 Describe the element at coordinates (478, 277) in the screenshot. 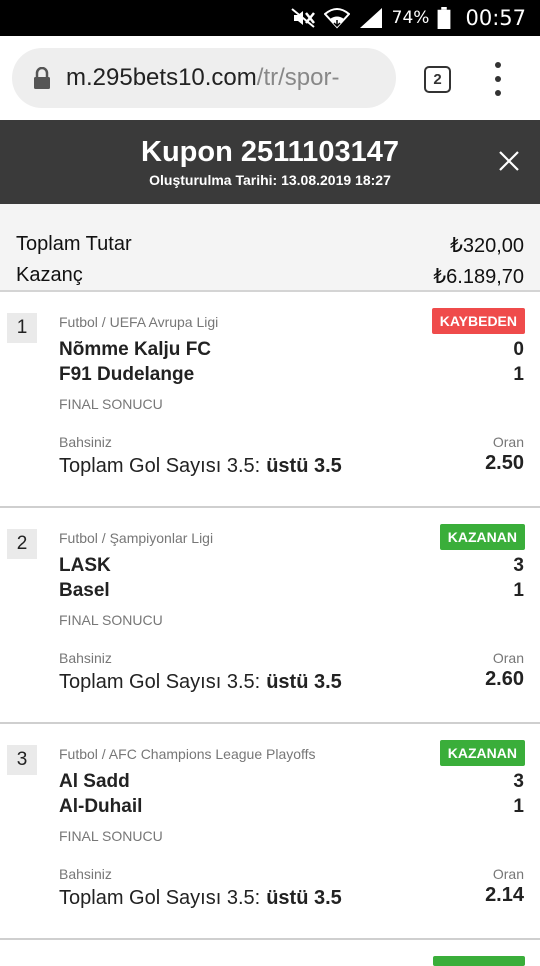

I see `winnings-value: ₺6.189,70` at that location.